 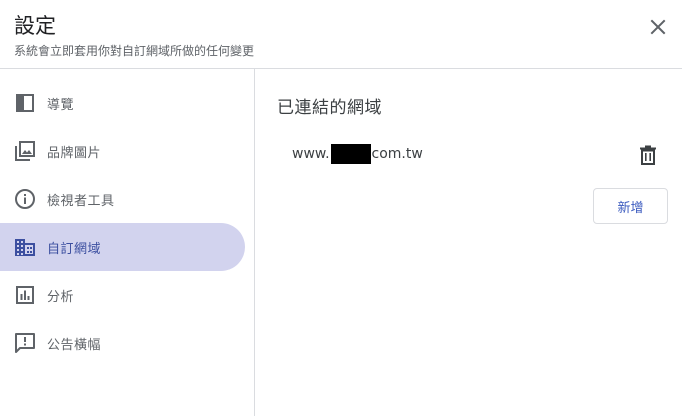 I want to click on sidebar-item-viewer-tools: 檢視者工具, so click(x=122, y=199).